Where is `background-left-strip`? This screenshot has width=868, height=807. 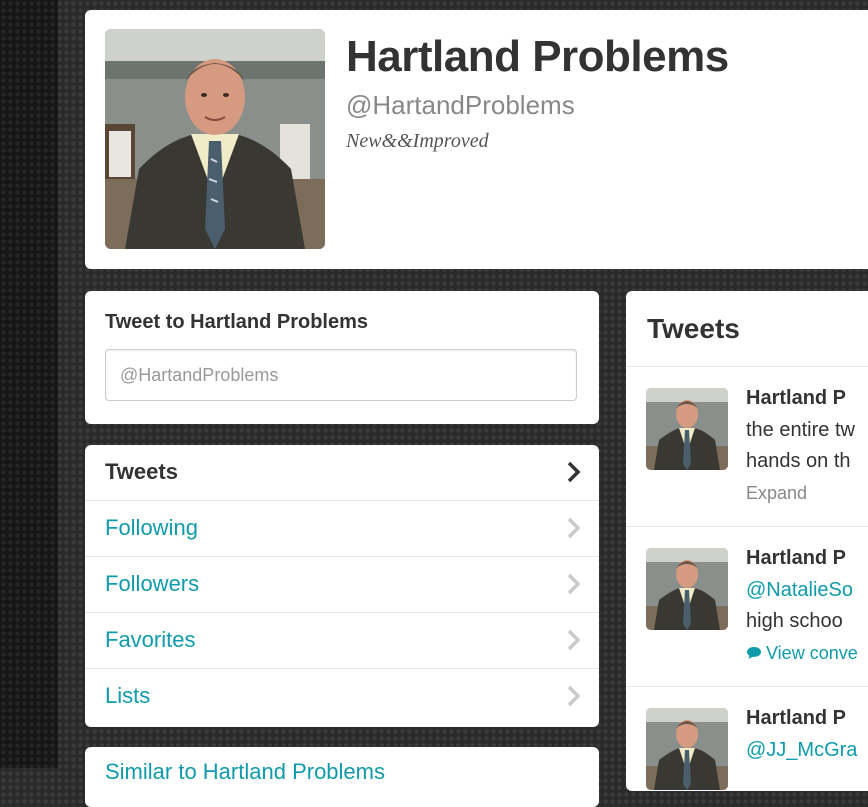 background-left-strip is located at coordinates (29, 384).